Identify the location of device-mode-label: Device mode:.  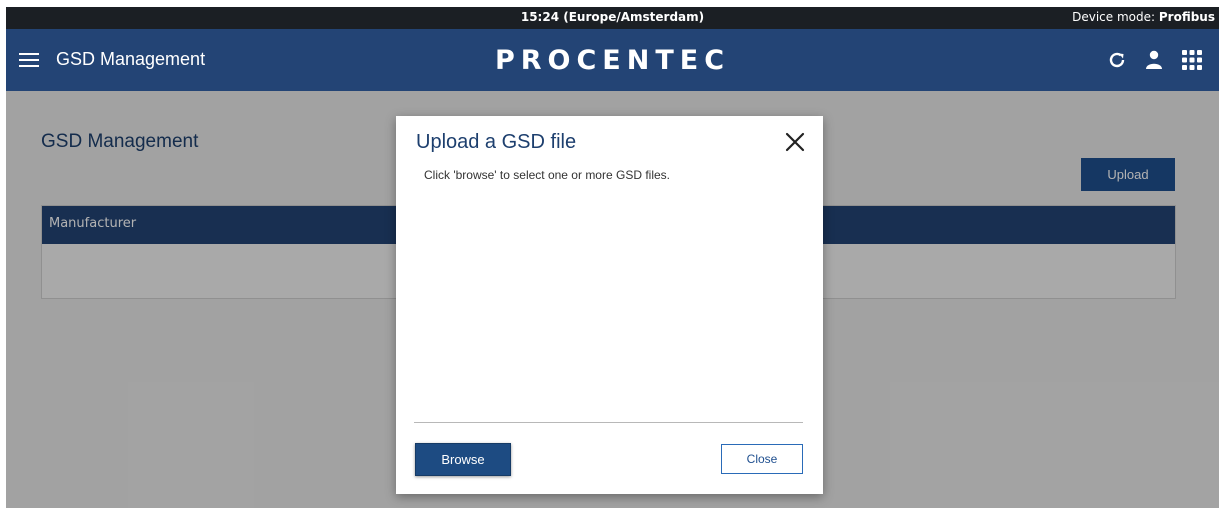
(1115, 17).